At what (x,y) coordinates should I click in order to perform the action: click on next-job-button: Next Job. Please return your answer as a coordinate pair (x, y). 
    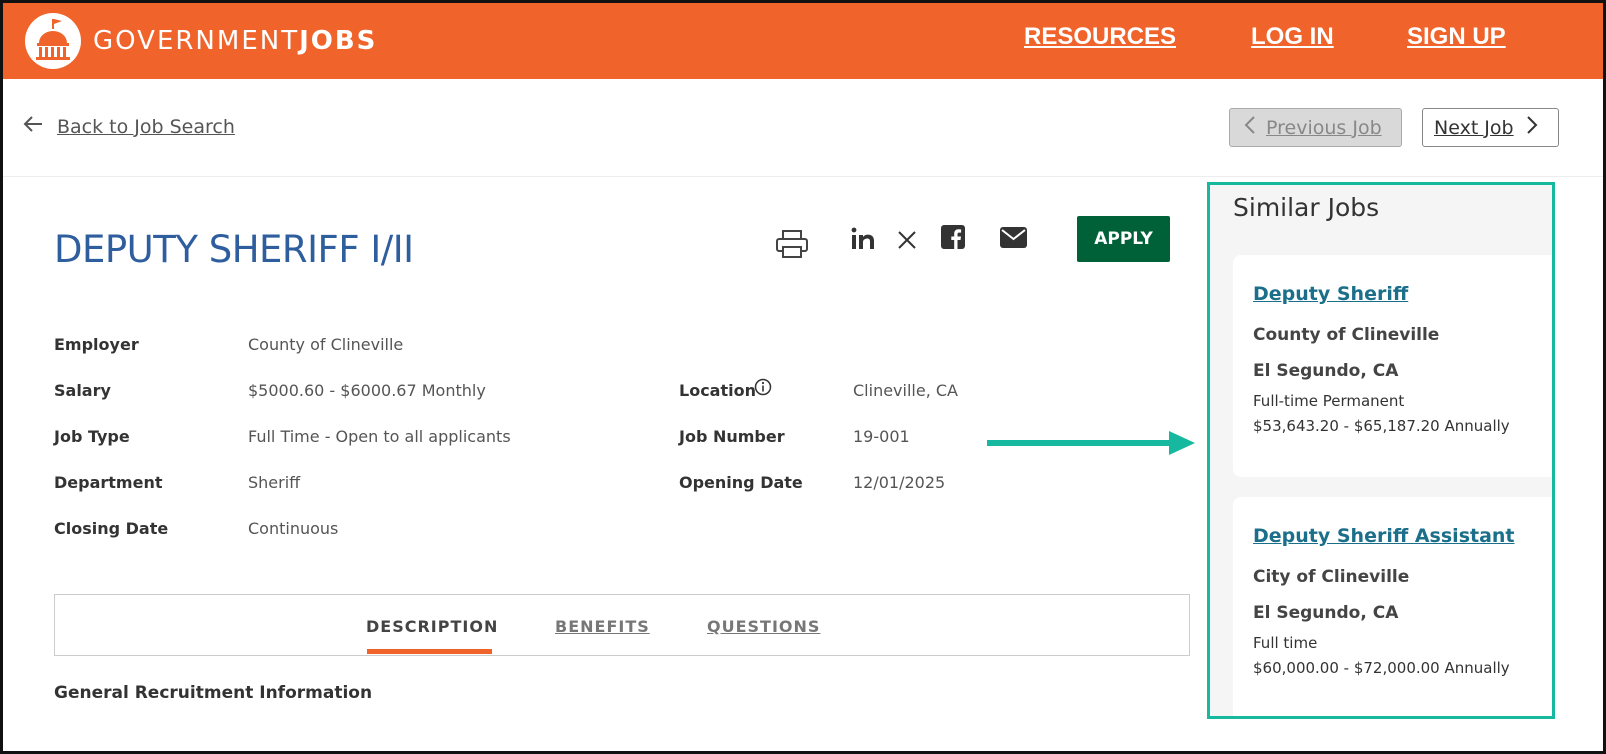
    Looking at the image, I should click on (1490, 127).